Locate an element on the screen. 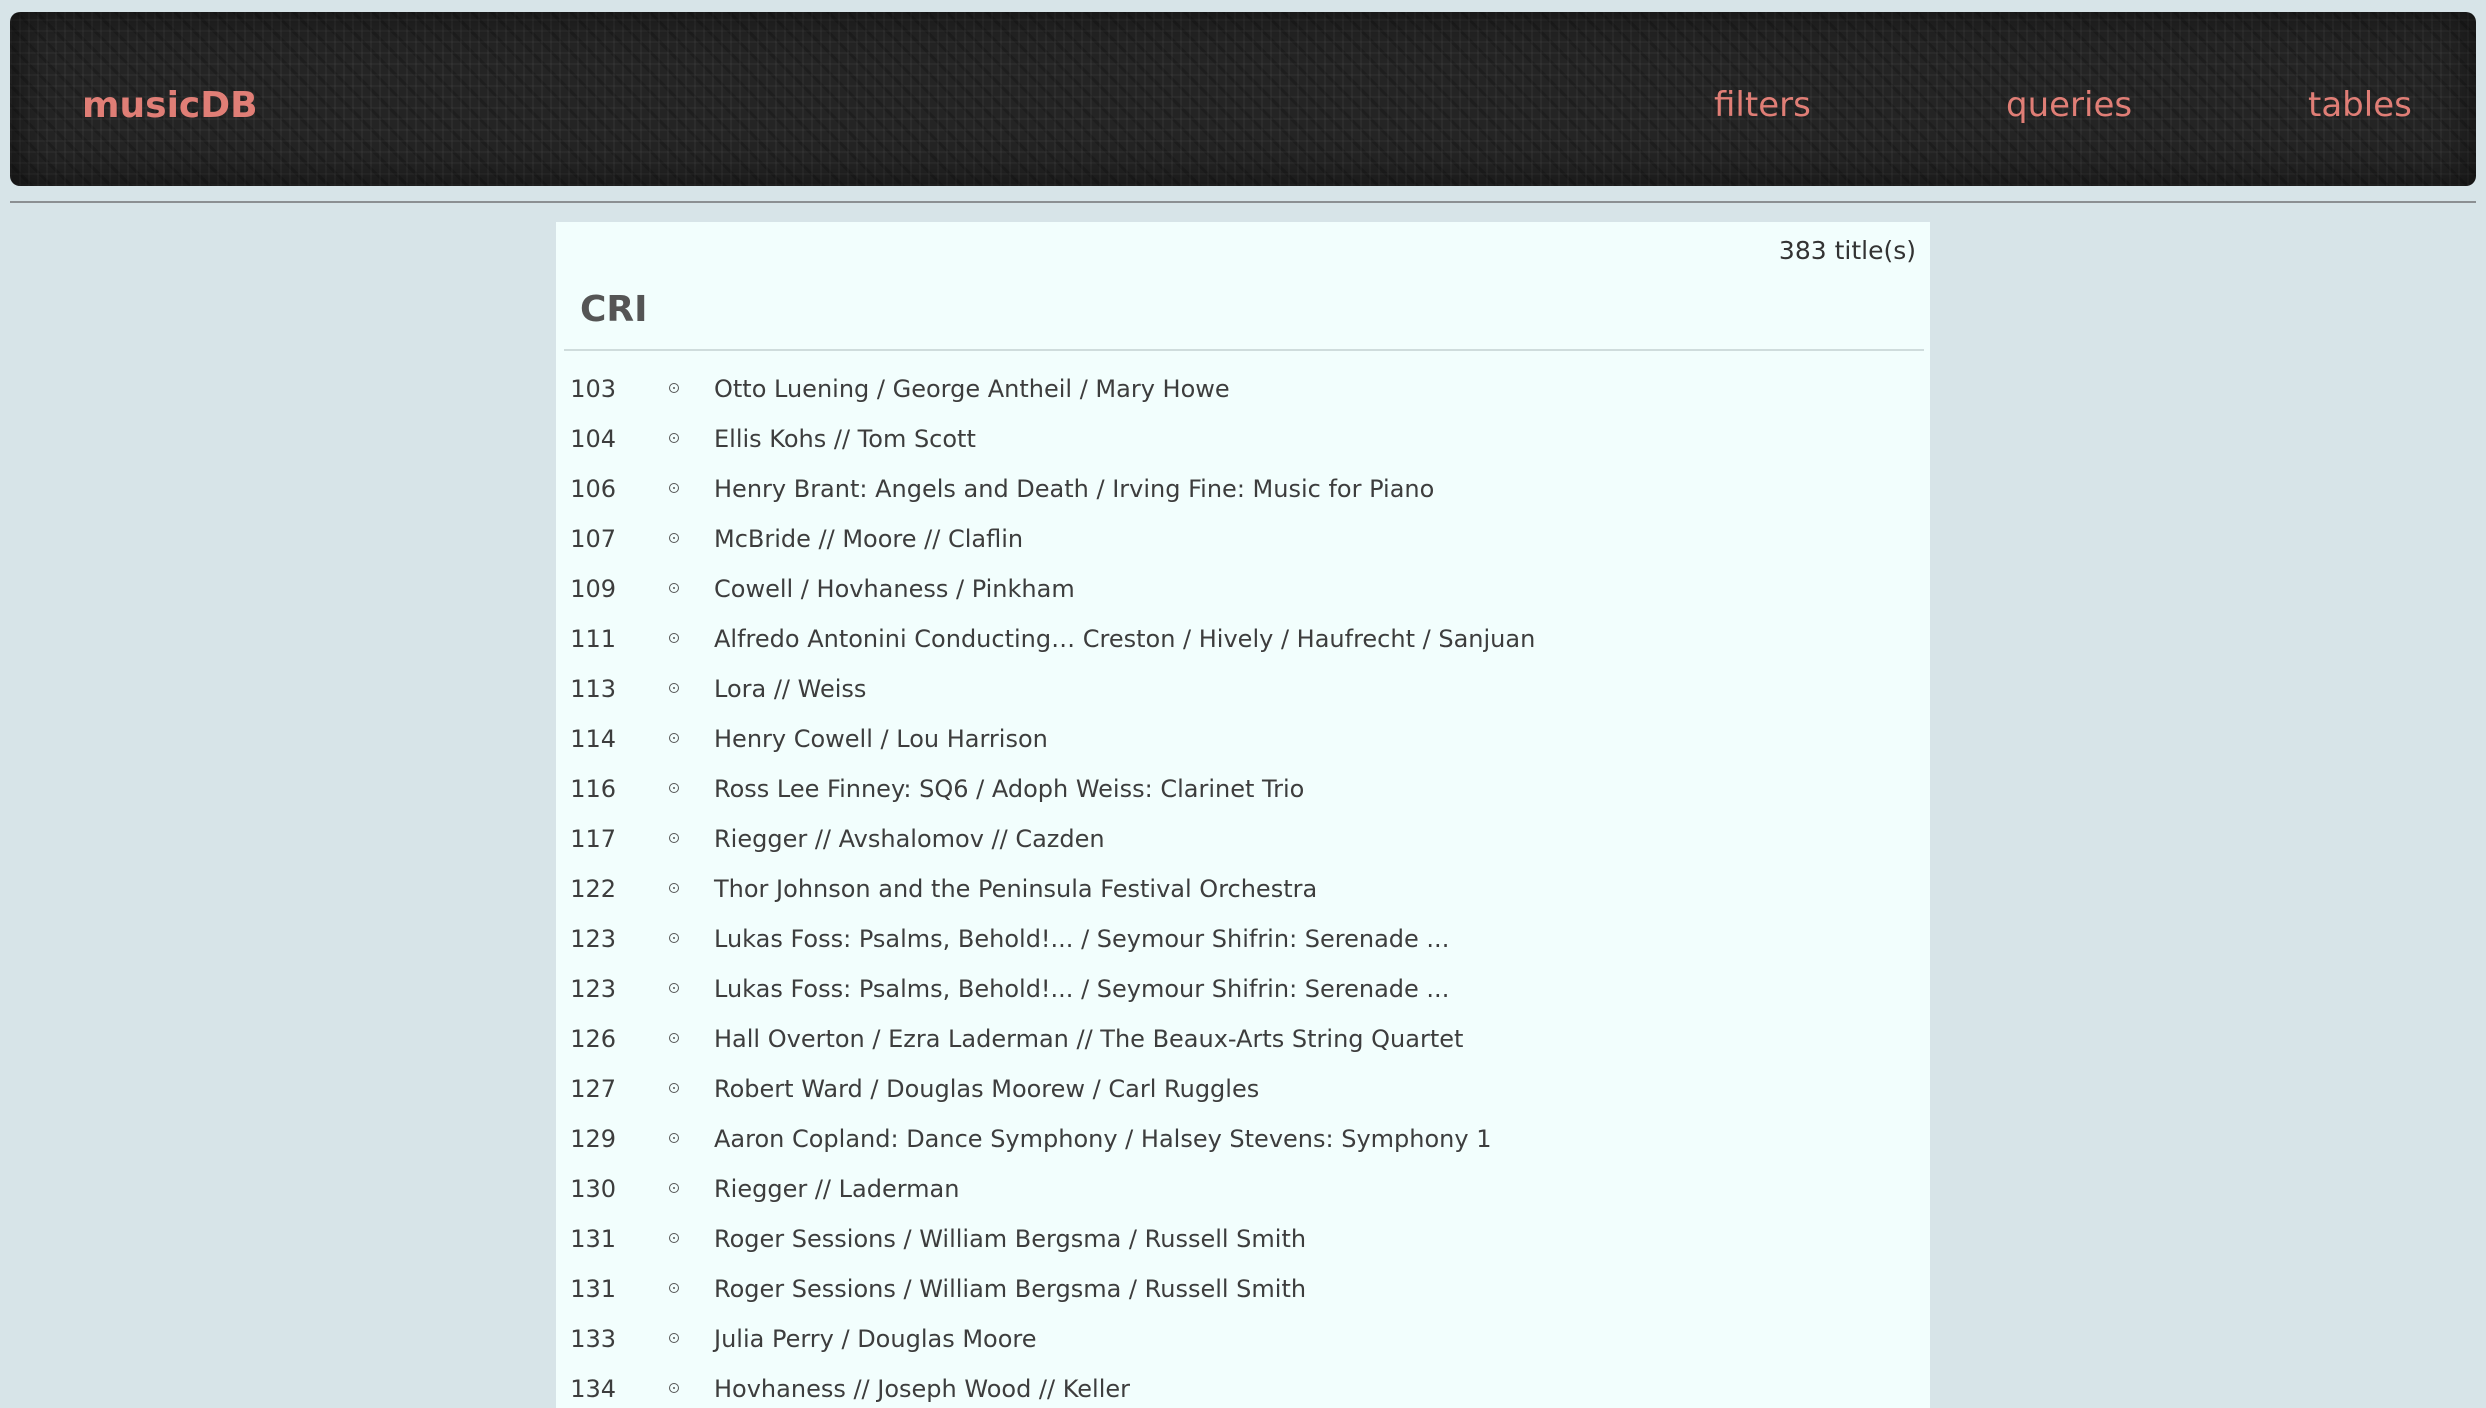  item-number: 107 is located at coordinates (593, 539).